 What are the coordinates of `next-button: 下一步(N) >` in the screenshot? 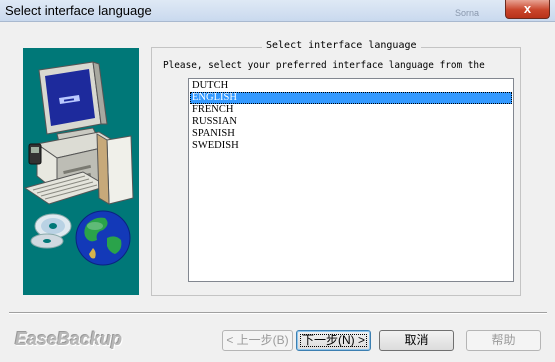 It's located at (333, 340).